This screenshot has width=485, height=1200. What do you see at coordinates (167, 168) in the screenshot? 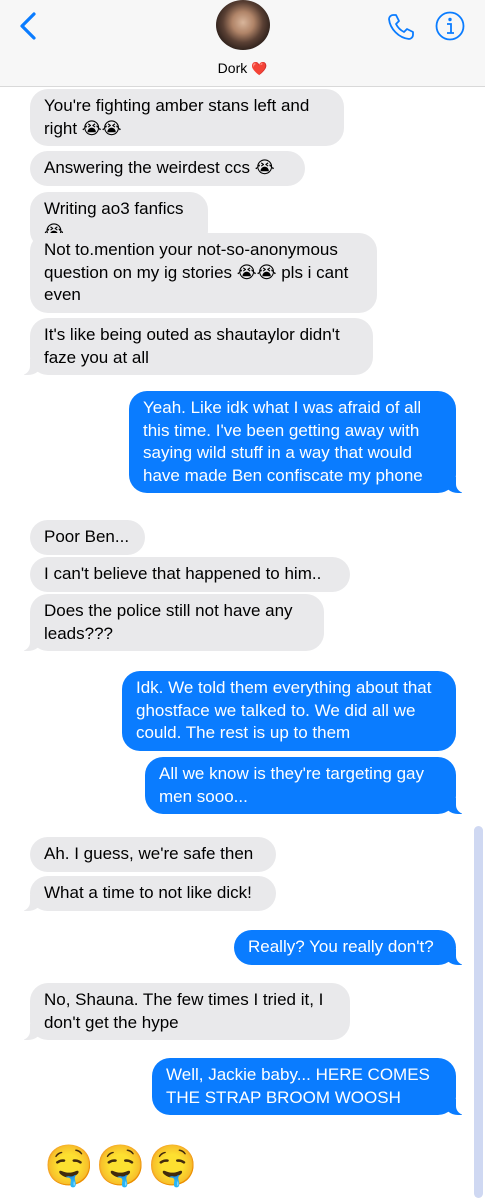
I see `message-bubble-incoming: Answering the weirdest ccs 😭` at bounding box center [167, 168].